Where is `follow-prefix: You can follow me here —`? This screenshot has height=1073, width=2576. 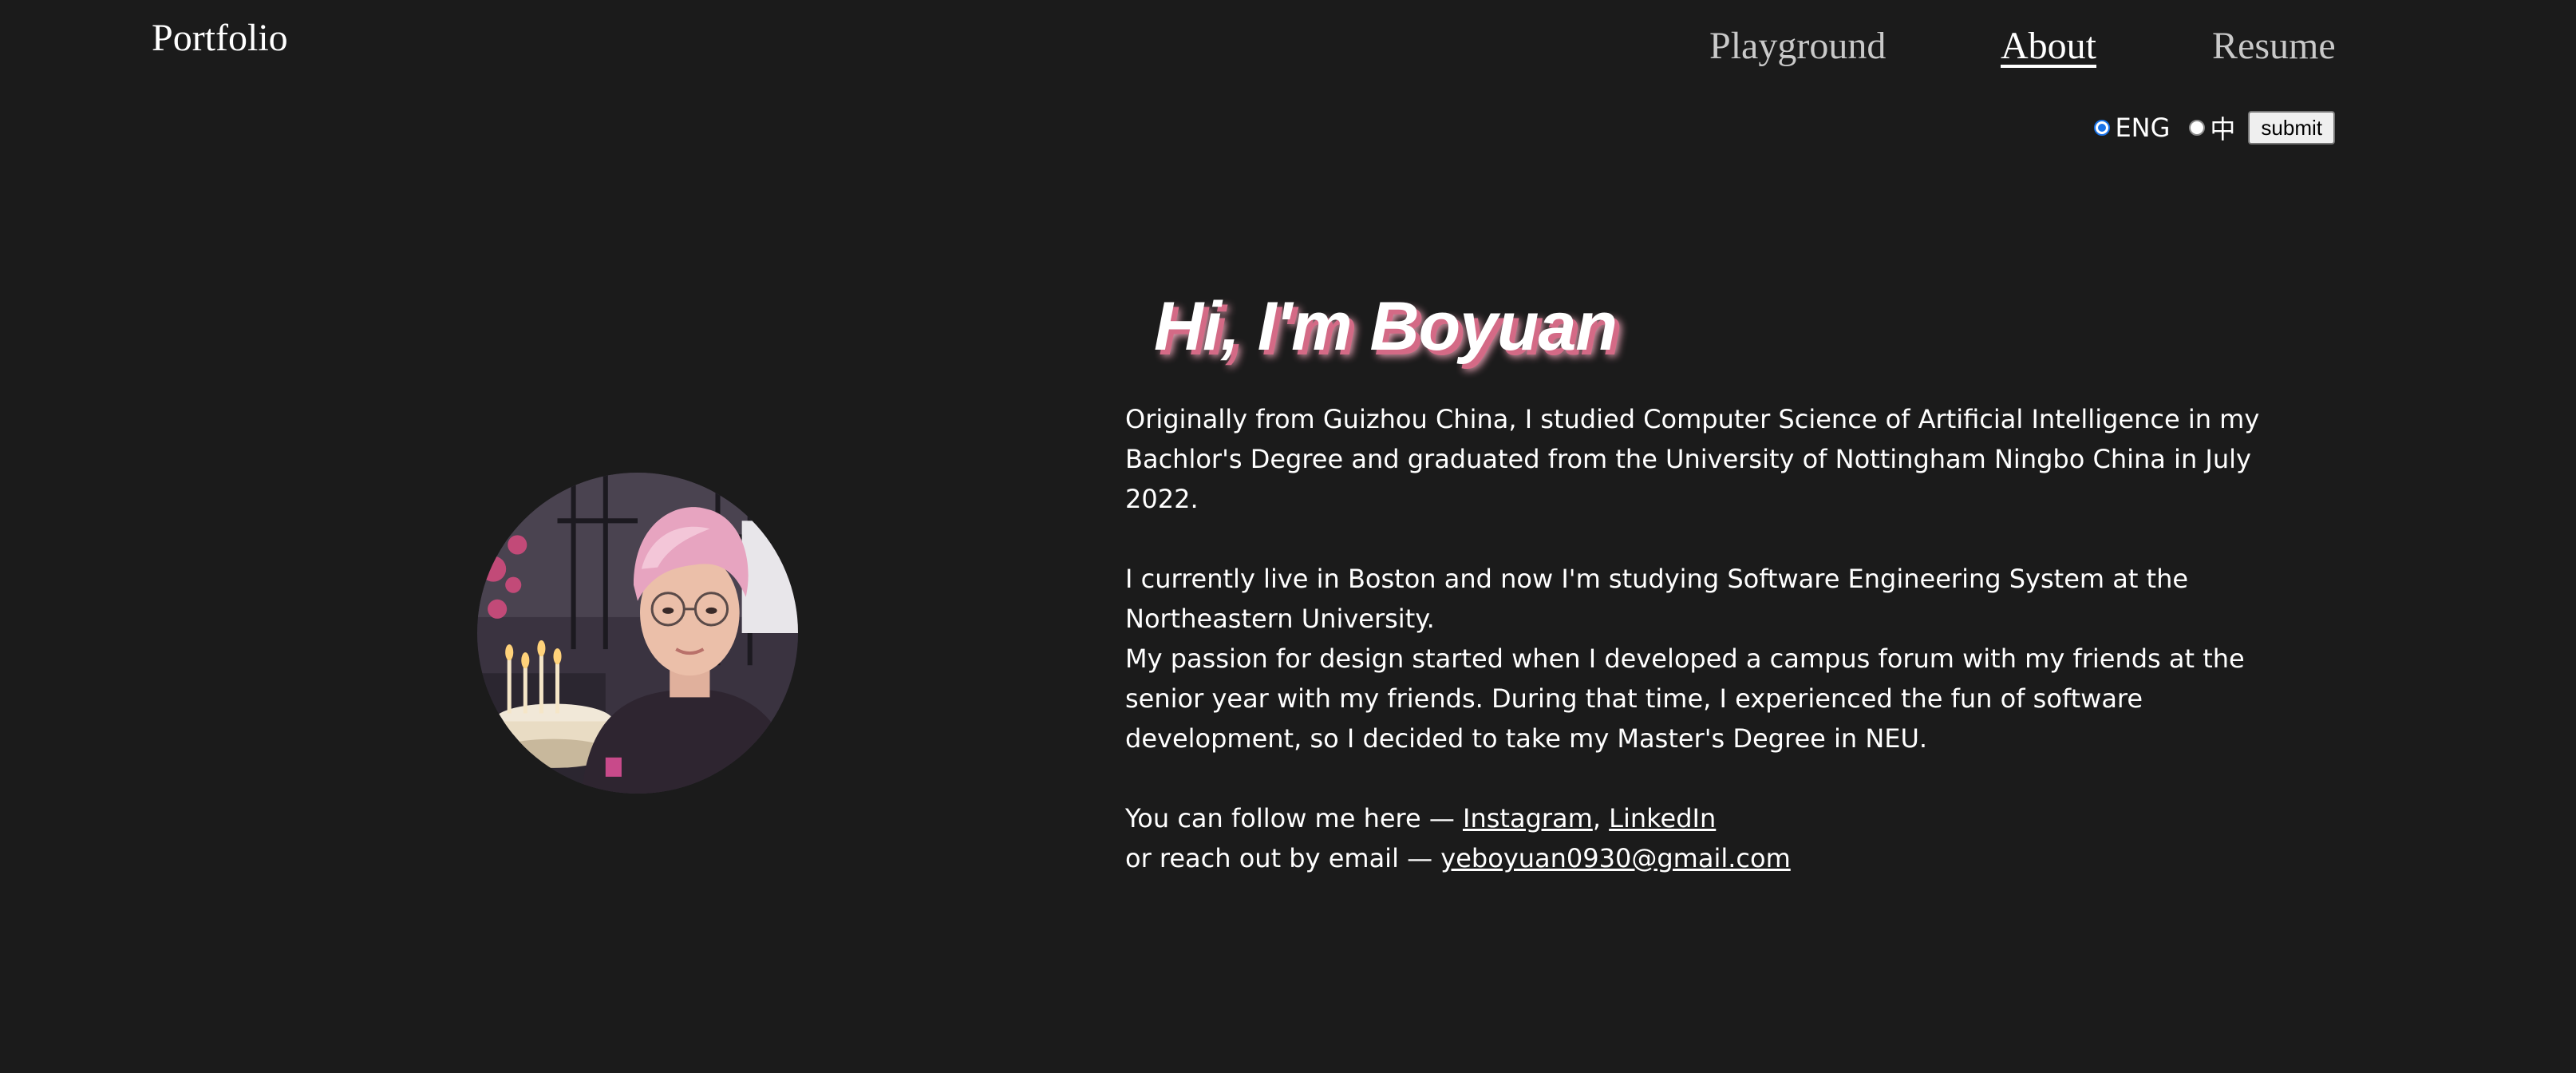
follow-prefix: You can follow me here — is located at coordinates (1294, 818).